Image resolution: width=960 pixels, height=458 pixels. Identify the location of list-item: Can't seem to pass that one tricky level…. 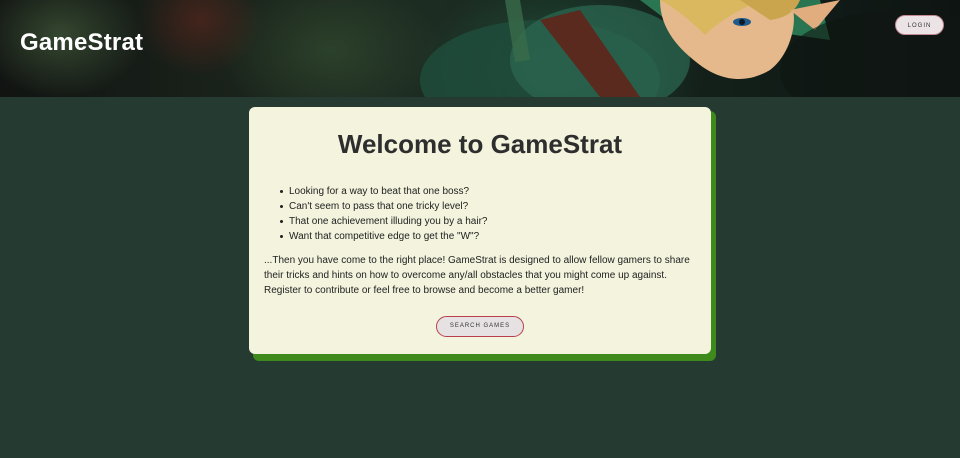
(383, 206).